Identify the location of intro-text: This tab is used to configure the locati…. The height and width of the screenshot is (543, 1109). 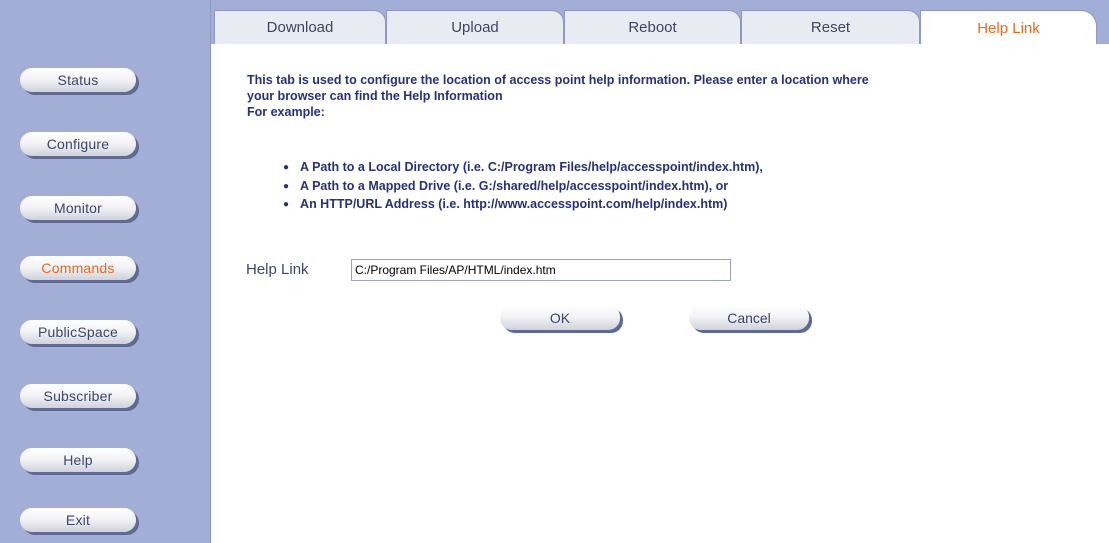
(662, 96).